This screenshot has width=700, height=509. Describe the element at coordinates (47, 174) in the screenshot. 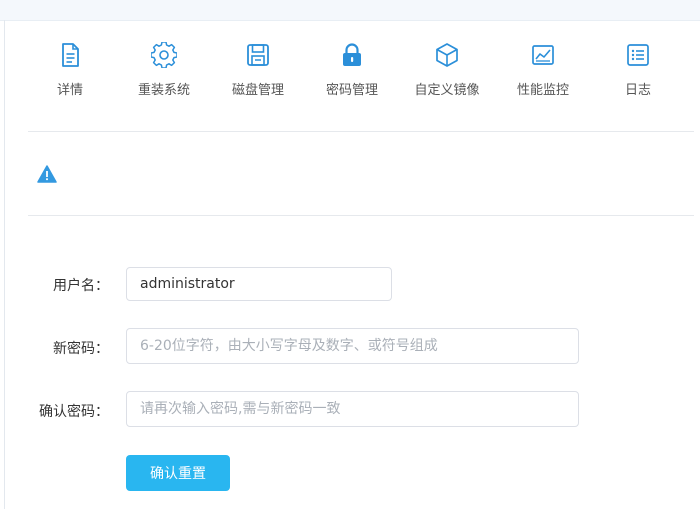

I see `warning-icon` at that location.